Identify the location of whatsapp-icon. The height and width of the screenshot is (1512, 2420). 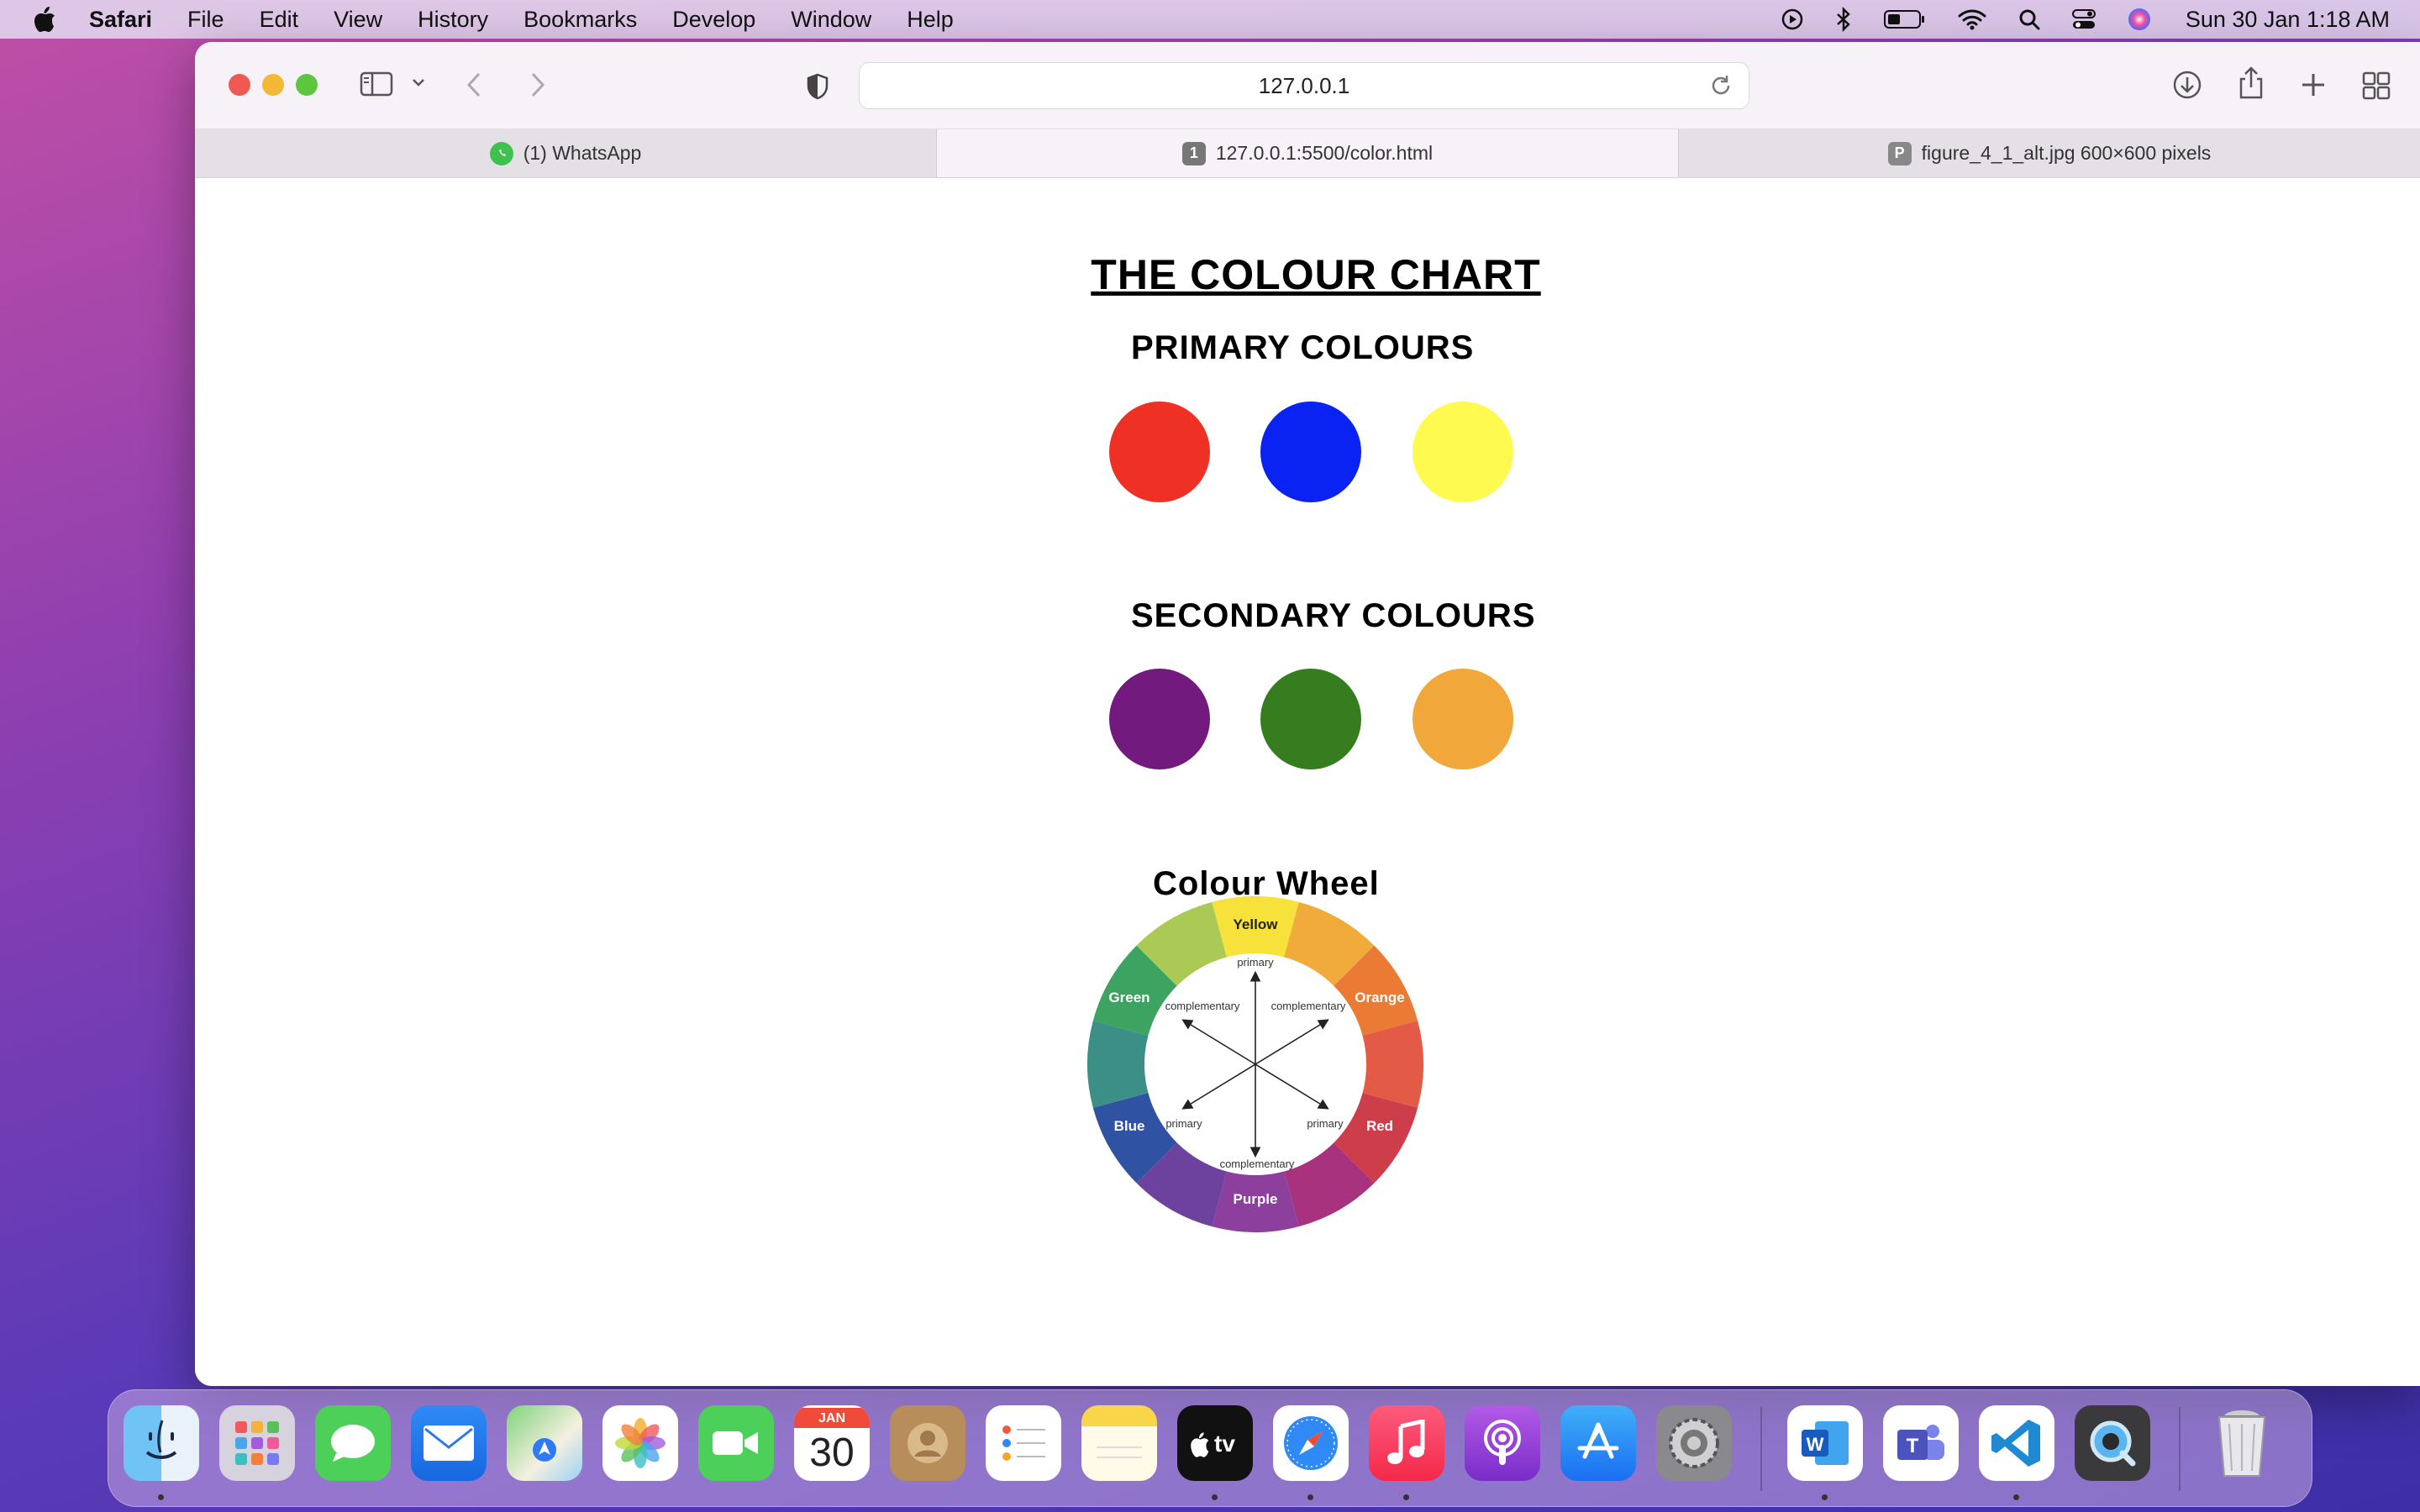
(501, 153).